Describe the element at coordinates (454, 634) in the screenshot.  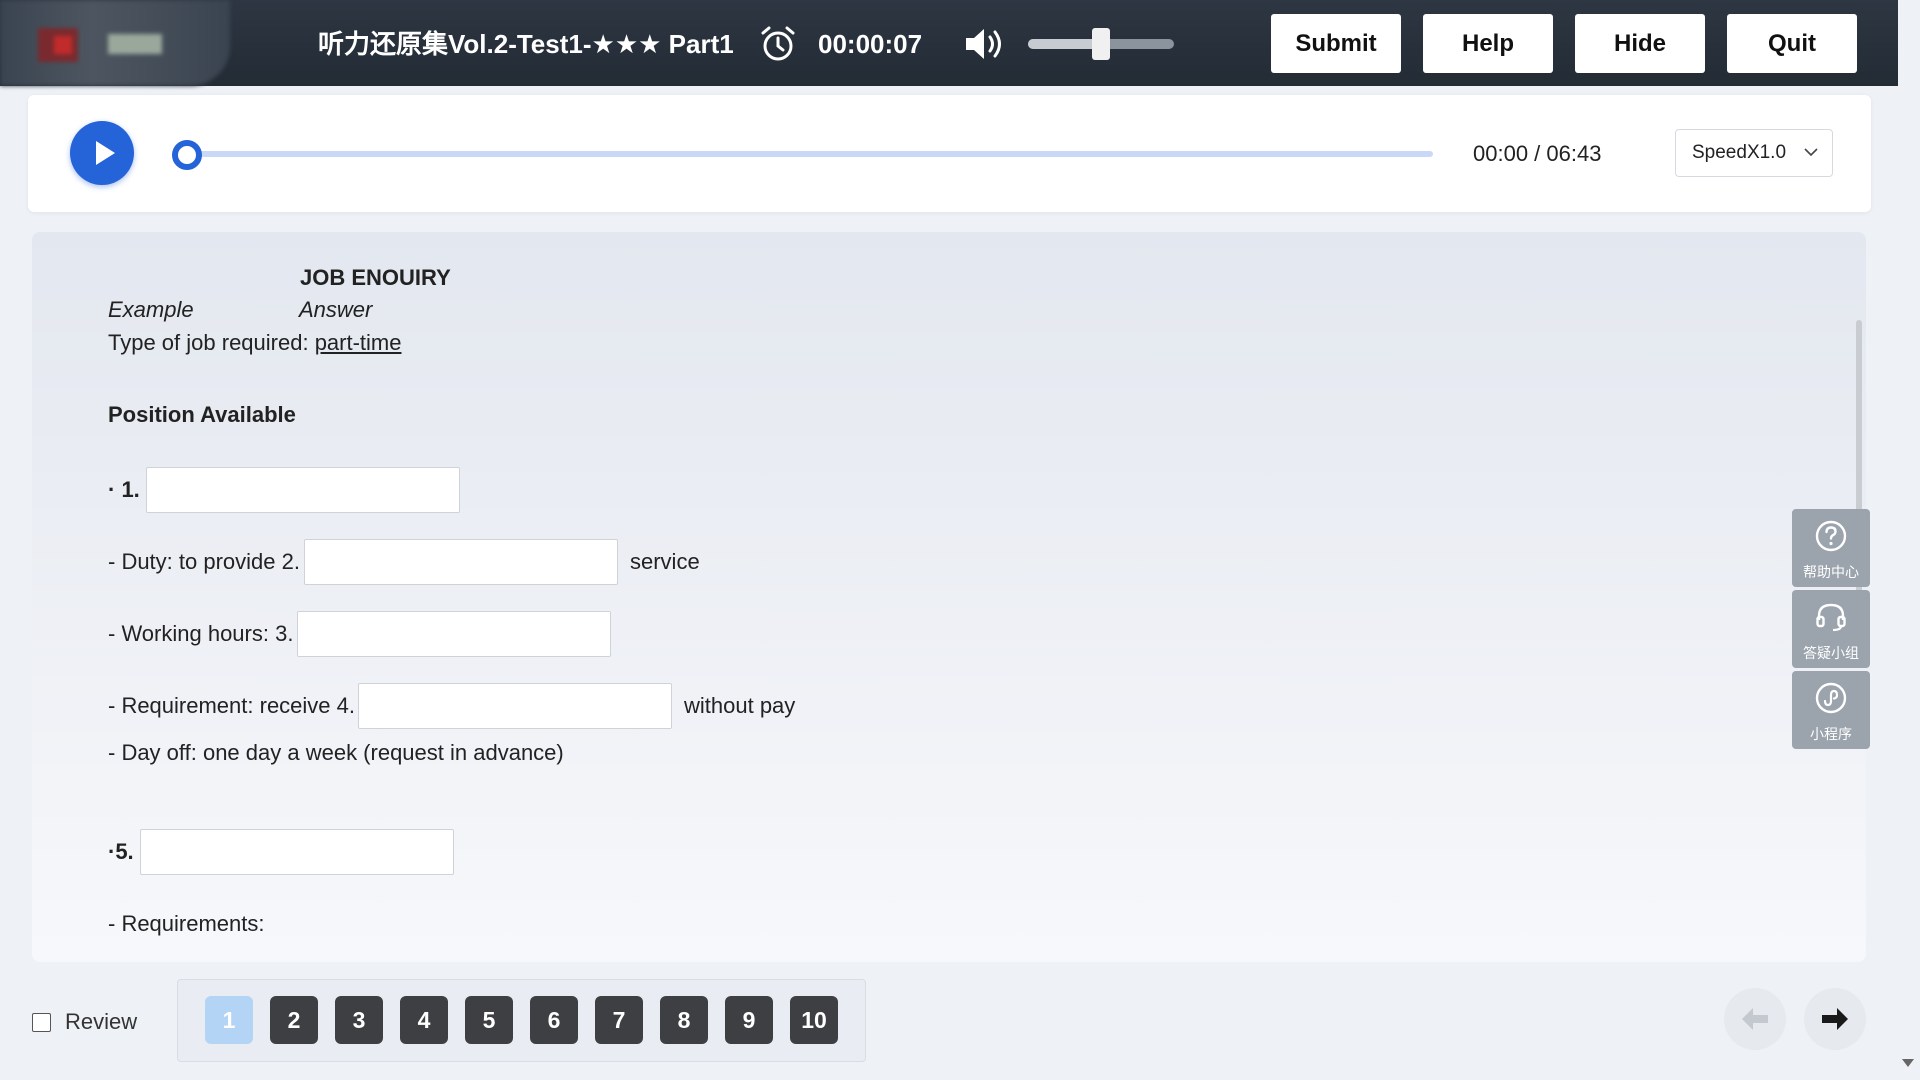
I see `answer-input-q3` at that location.